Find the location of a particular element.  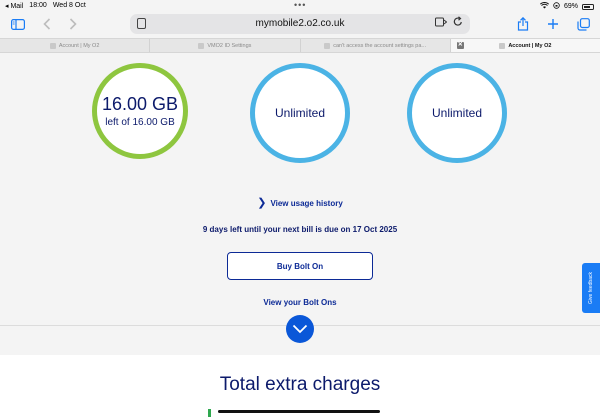

chevron-down-icon is located at coordinates (300, 329).